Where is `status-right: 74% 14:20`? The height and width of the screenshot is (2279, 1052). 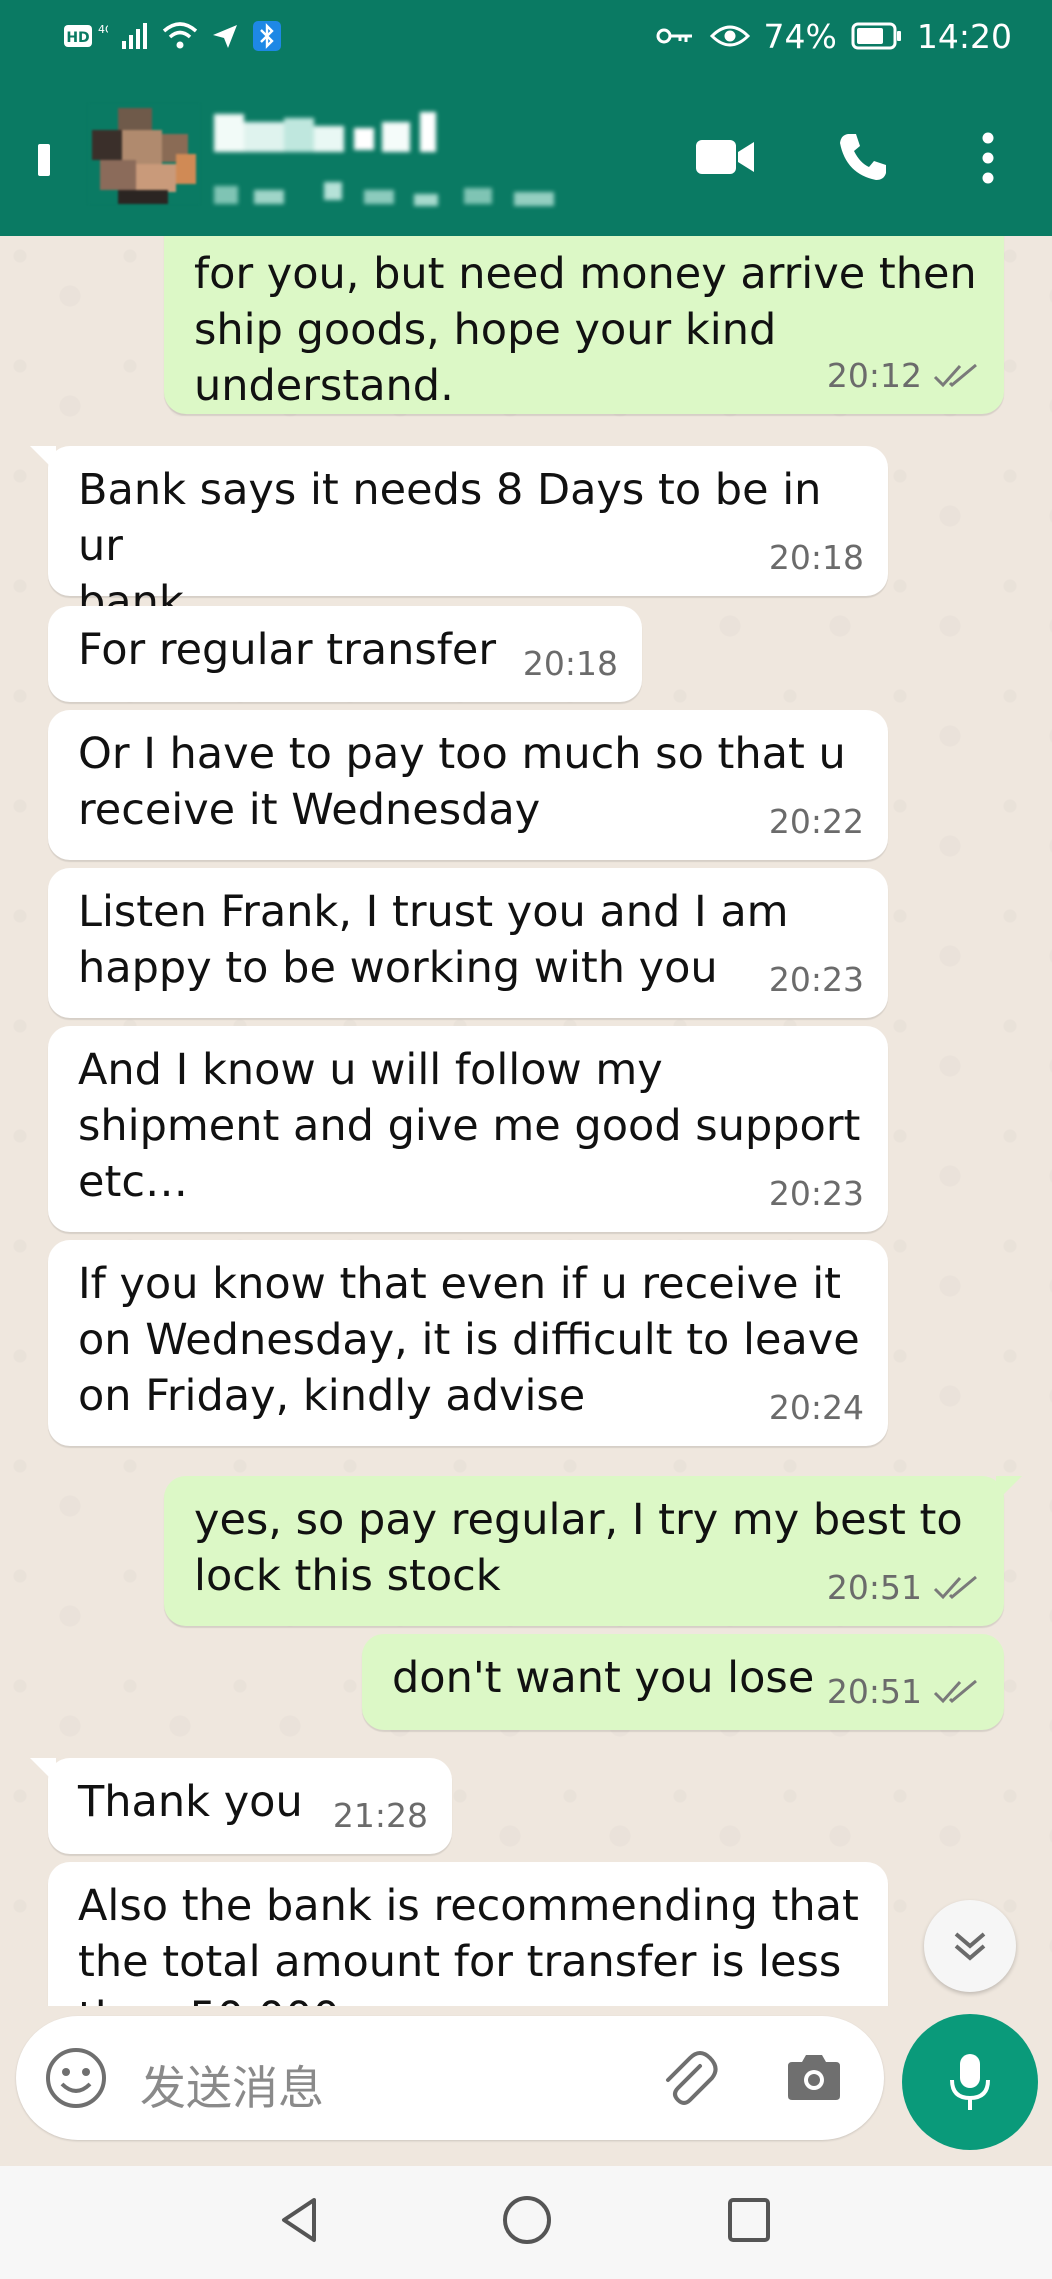 status-right: 74% 14:20 is located at coordinates (834, 36).